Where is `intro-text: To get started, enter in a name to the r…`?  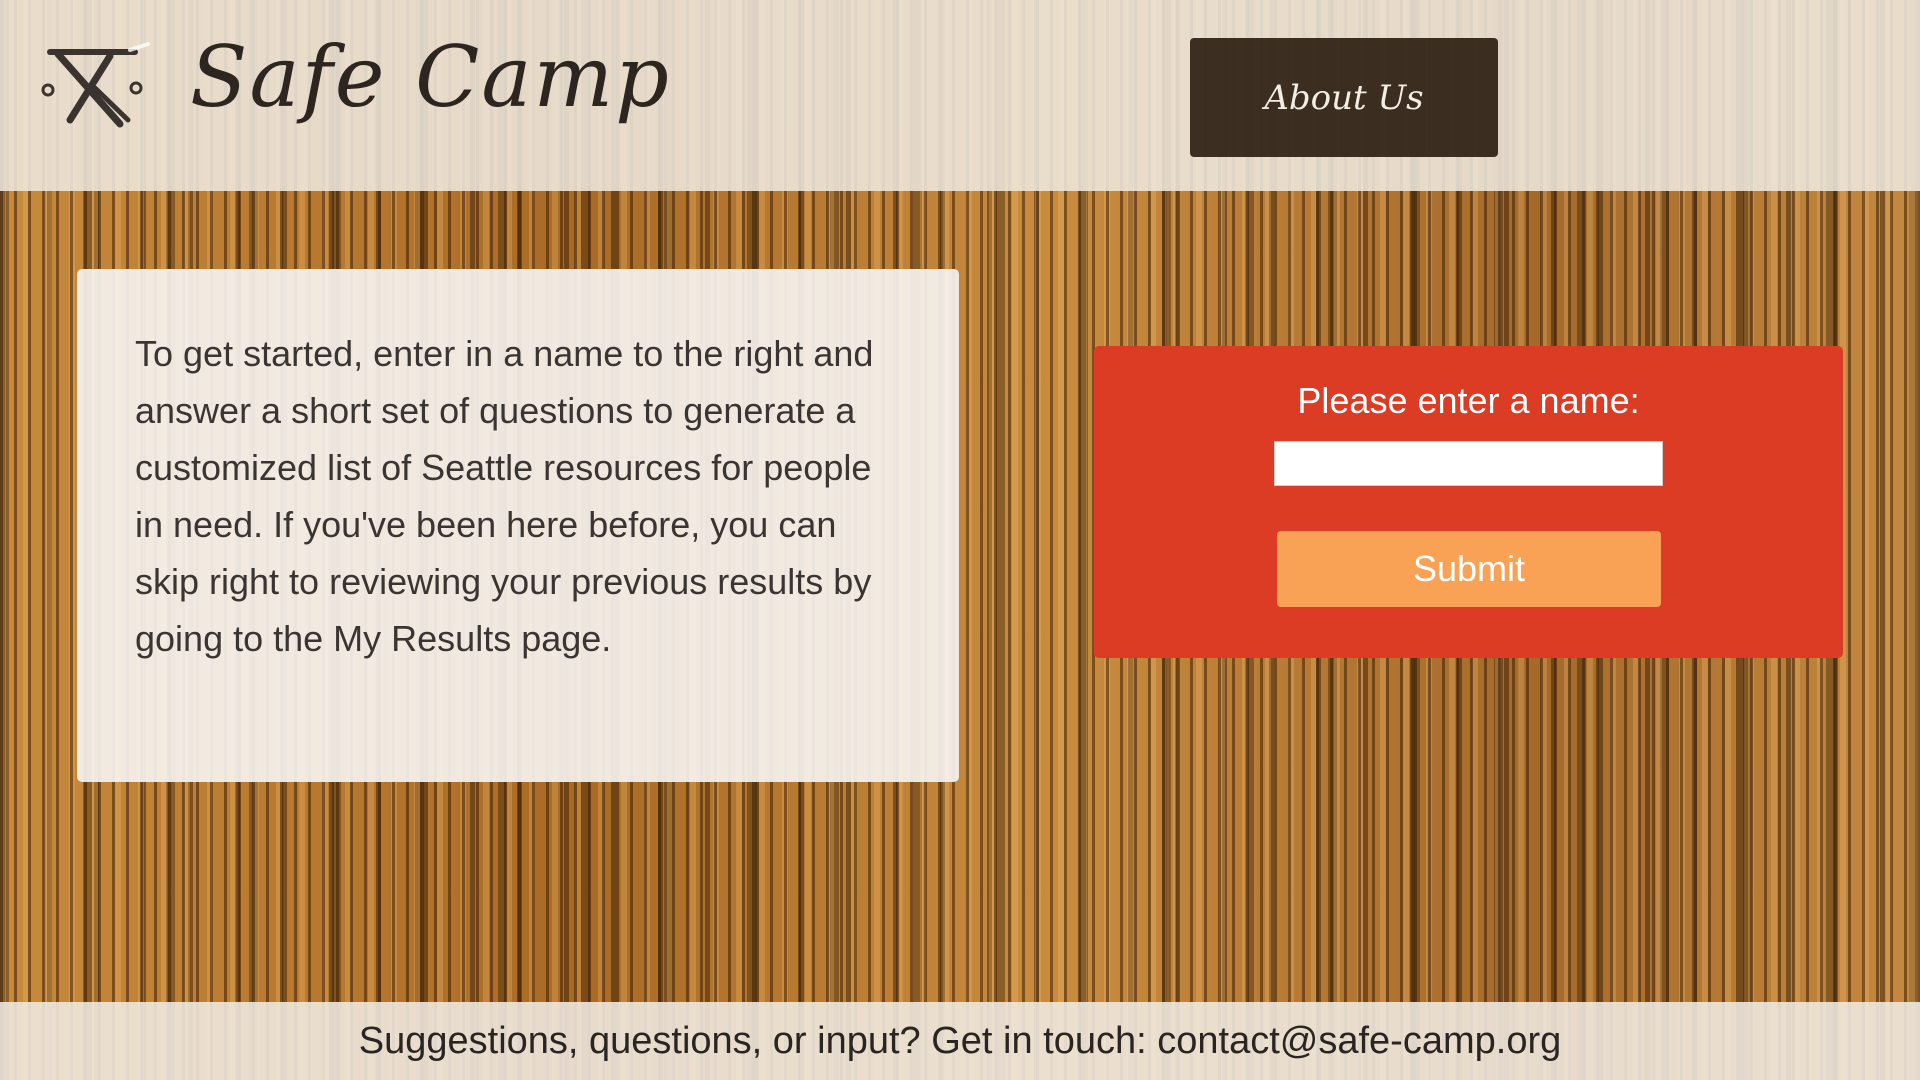 intro-text: To get started, enter in a name to the r… is located at coordinates (504, 496).